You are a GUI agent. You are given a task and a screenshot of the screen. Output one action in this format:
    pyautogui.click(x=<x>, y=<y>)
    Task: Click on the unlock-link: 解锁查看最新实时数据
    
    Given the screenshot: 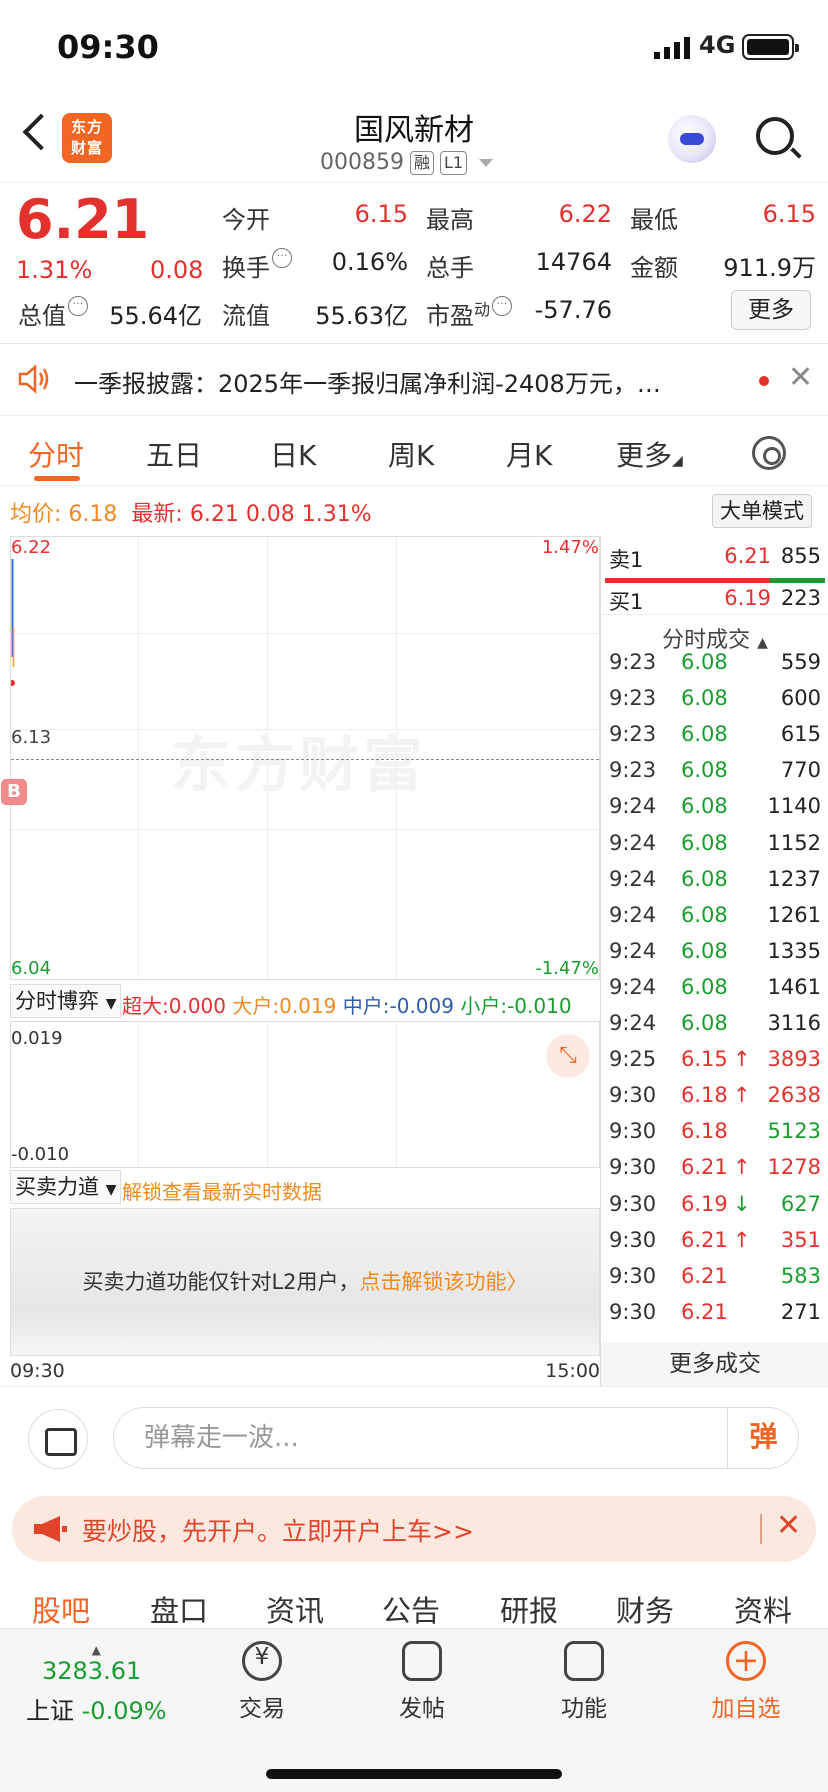 What is the action you would take?
    pyautogui.click(x=222, y=1190)
    